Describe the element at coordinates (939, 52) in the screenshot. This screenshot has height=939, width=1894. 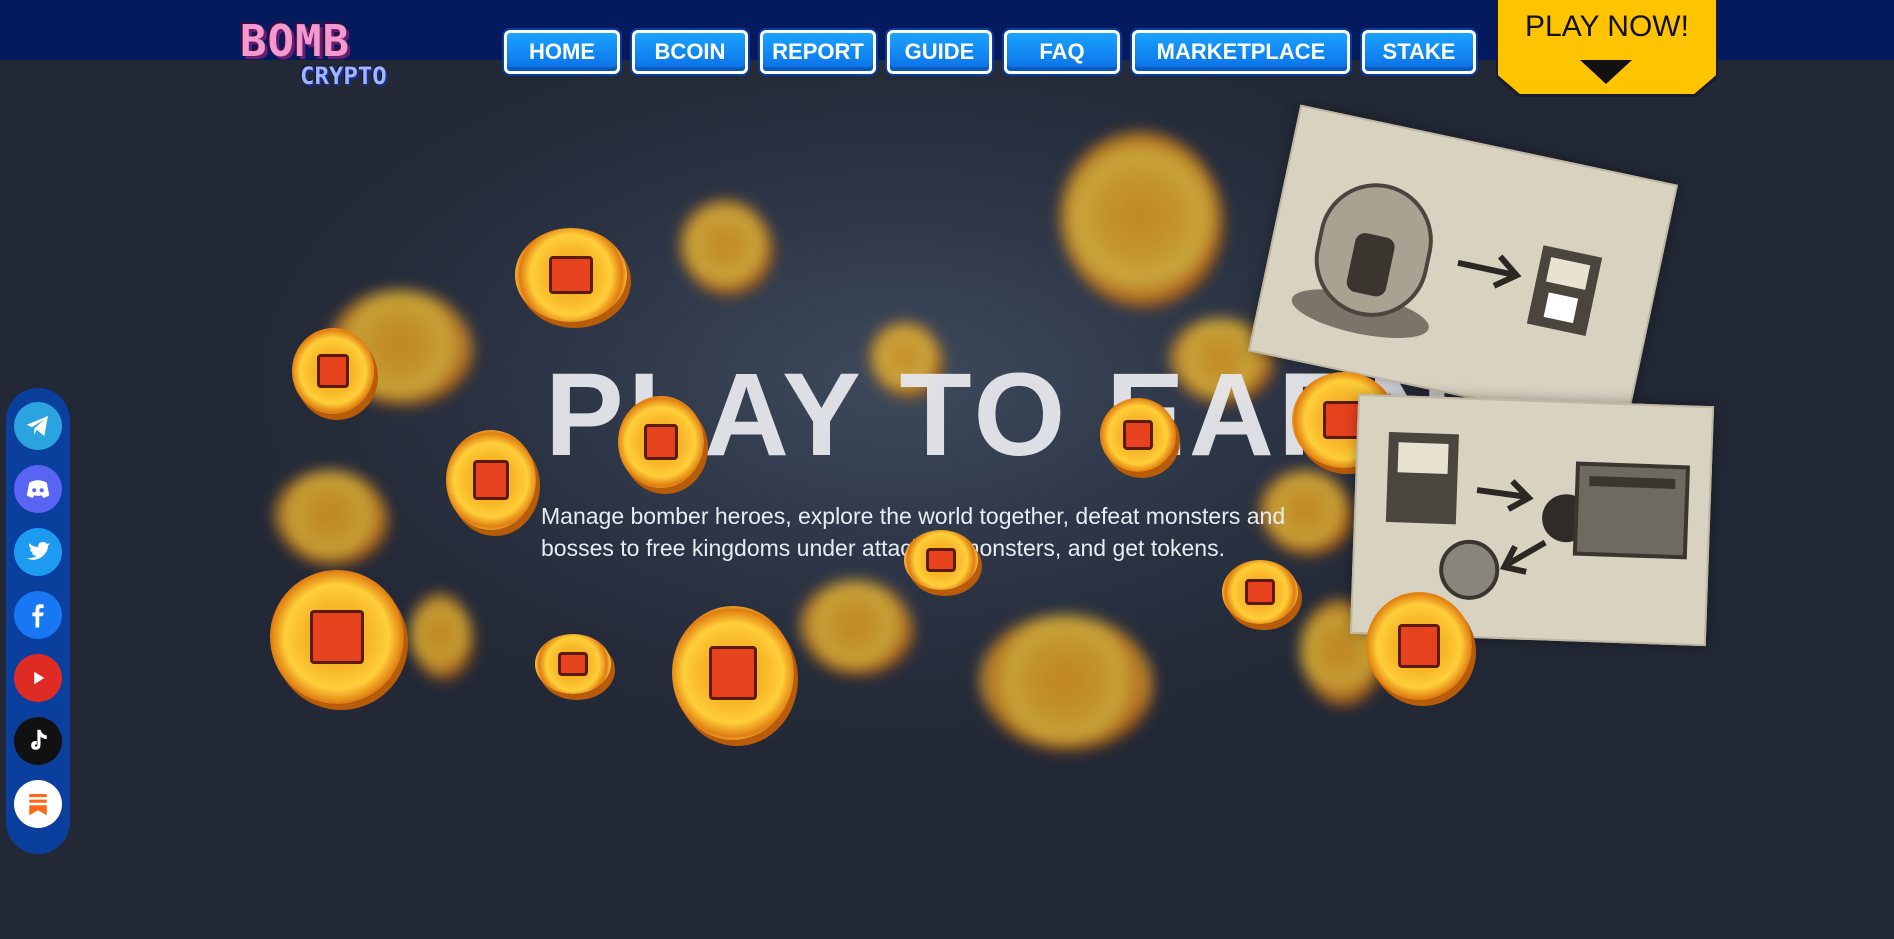
I see `nav-guide: GUIDE` at that location.